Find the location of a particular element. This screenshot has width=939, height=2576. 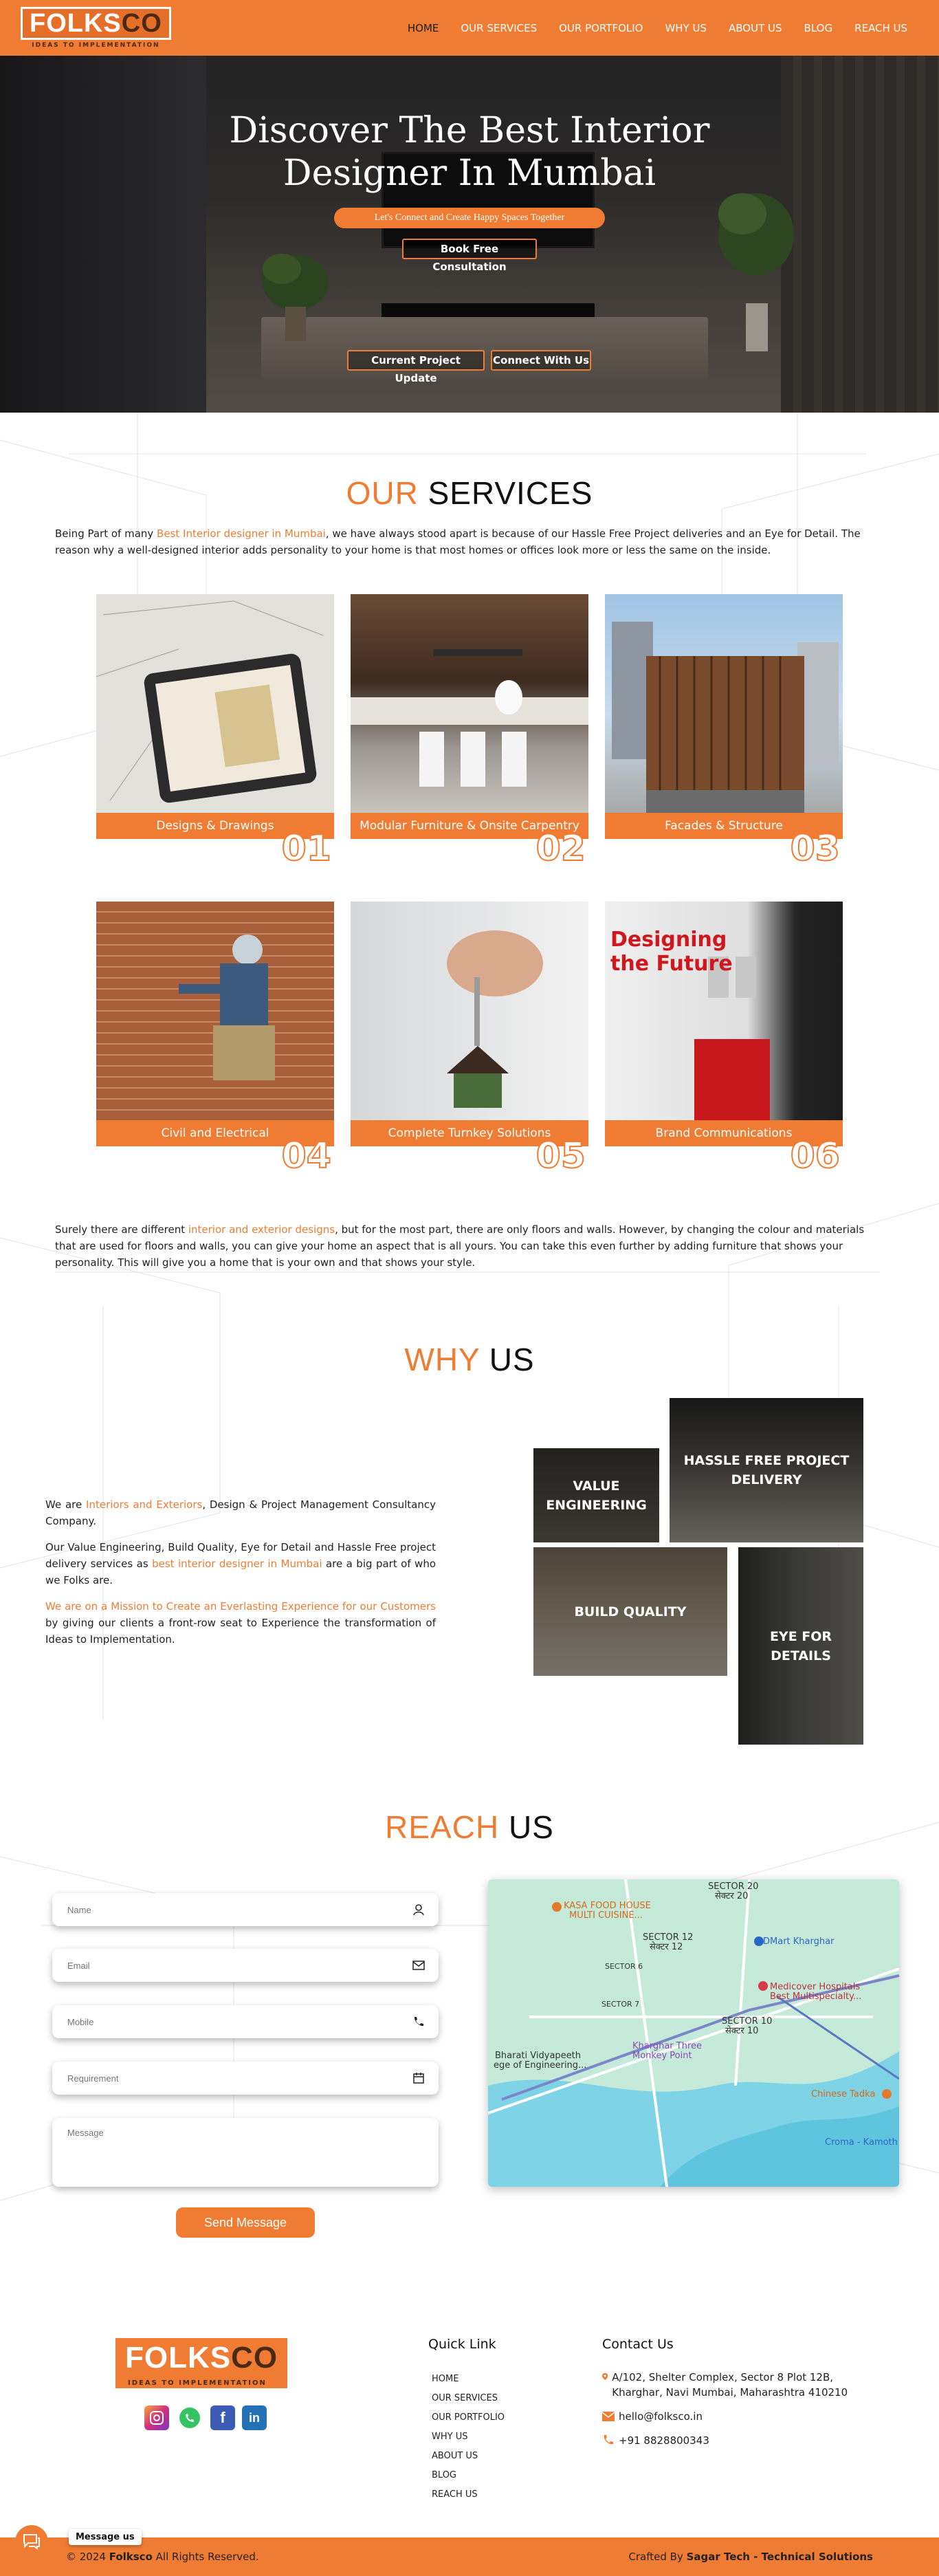

name-input is located at coordinates (245, 1909).